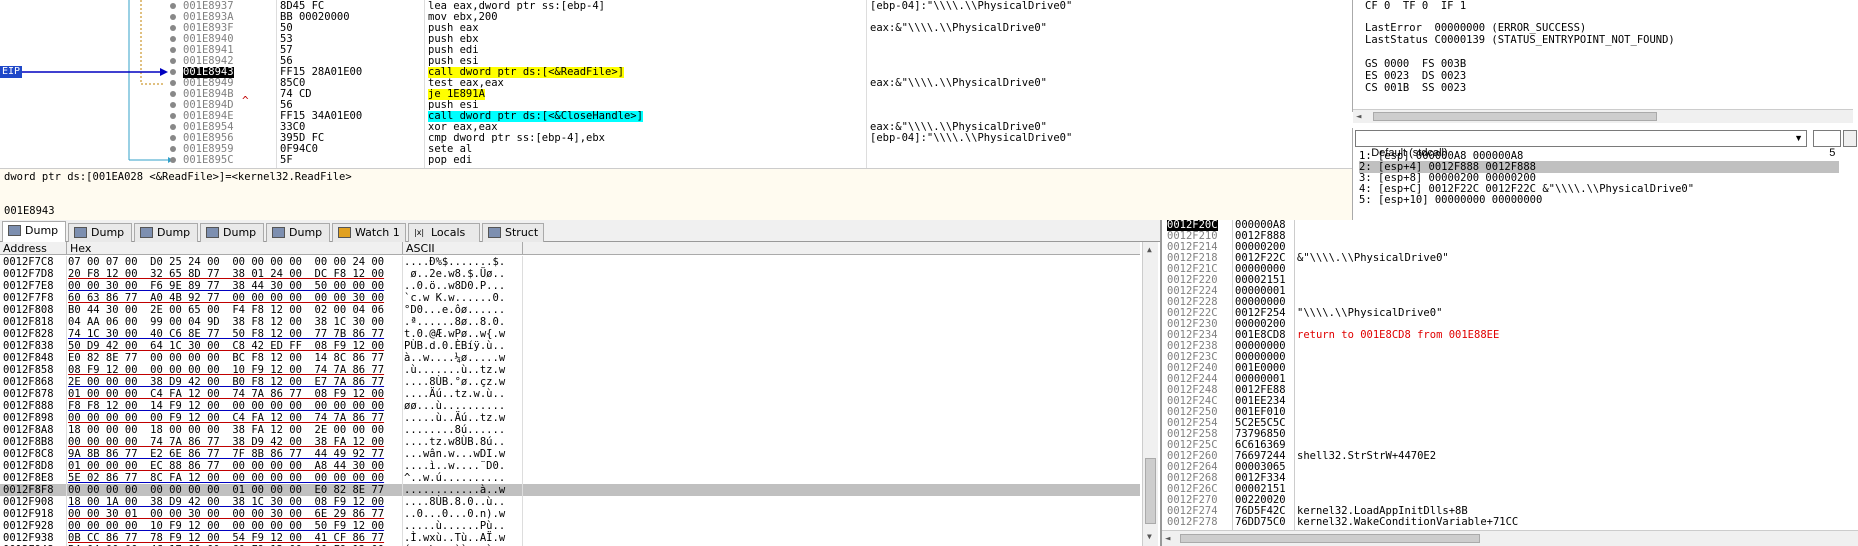  What do you see at coordinates (298, 239) in the screenshot?
I see `tab-dump-5: Dump 5` at bounding box center [298, 239].